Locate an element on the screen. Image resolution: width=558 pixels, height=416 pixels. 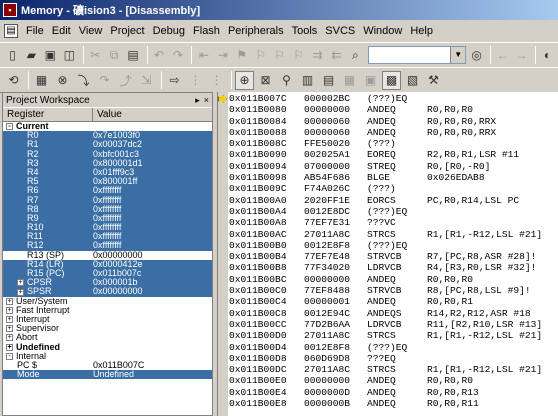
breakpoint-gutter is located at coordinates (223, 254).